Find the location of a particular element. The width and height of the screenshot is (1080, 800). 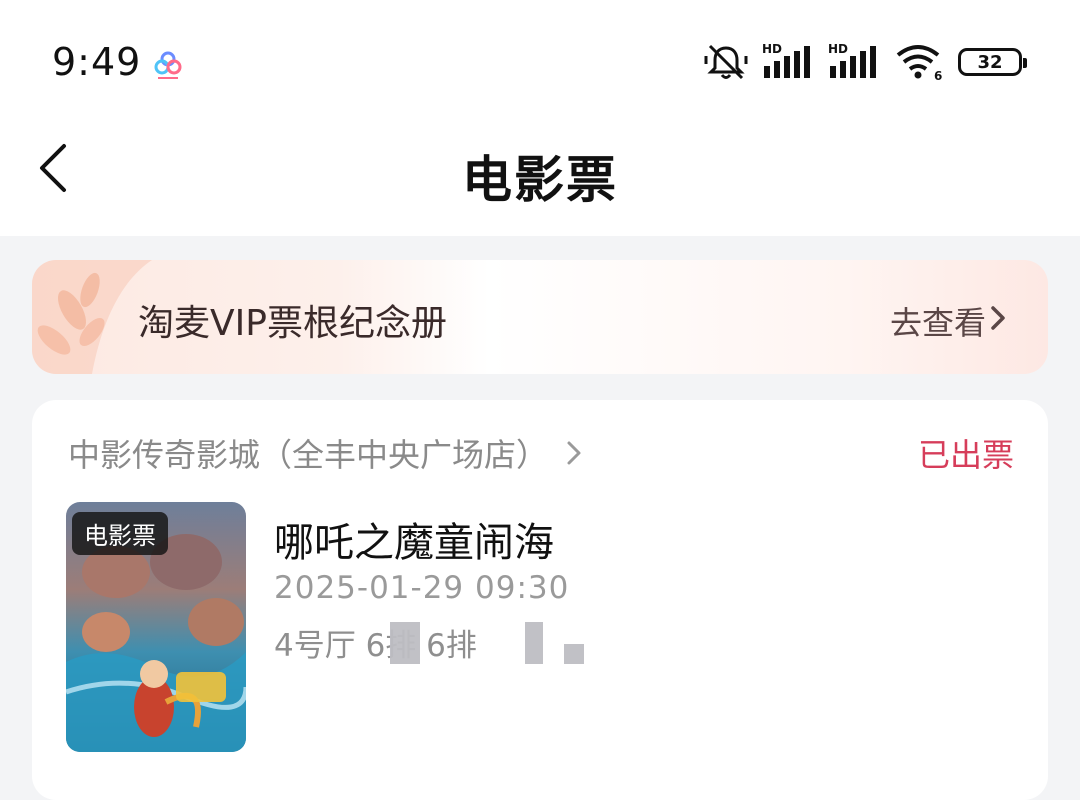

battery-icon: 32 is located at coordinates (992, 62).